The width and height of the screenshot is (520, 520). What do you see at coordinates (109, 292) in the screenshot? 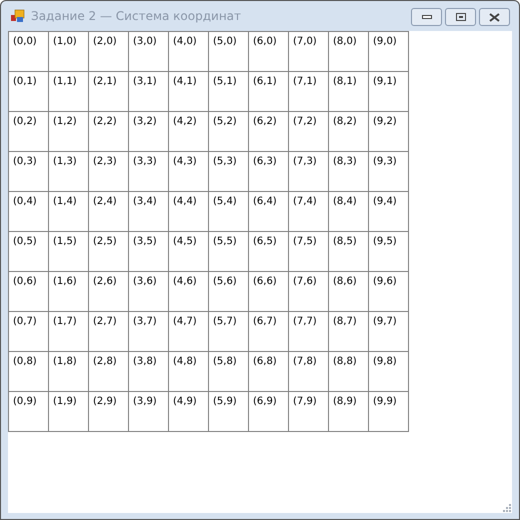
I see `grid-cell: (2,6)` at bounding box center [109, 292].